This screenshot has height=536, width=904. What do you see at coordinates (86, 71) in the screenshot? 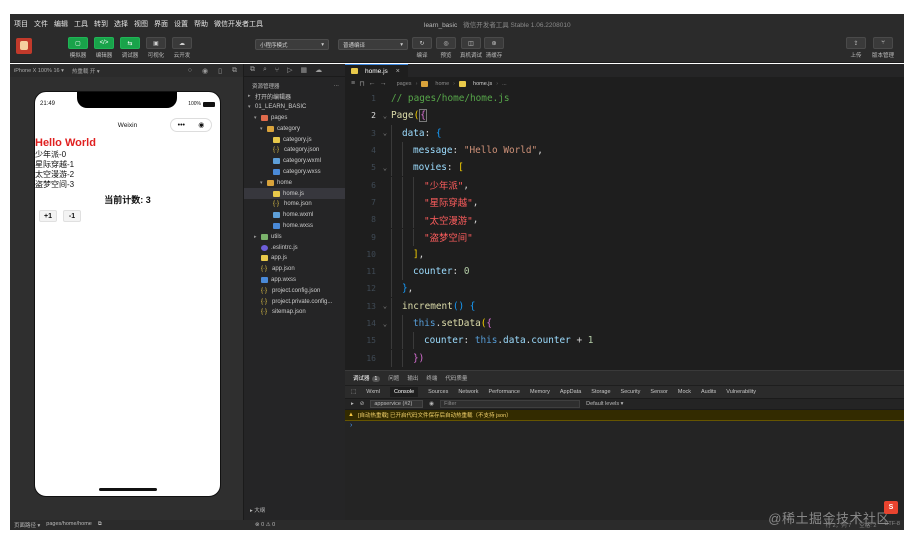
I see `hot-reload-select: 热重载 开 ▾` at bounding box center [86, 71].